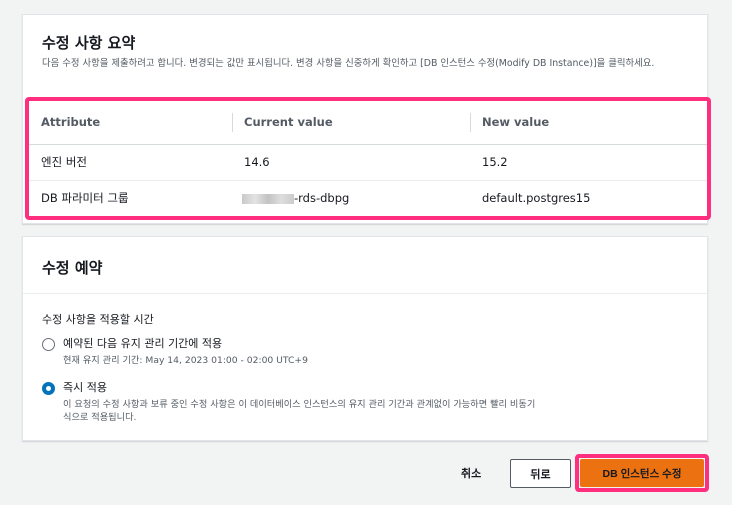  I want to click on schedule-title: 수정 예약, so click(72, 268).